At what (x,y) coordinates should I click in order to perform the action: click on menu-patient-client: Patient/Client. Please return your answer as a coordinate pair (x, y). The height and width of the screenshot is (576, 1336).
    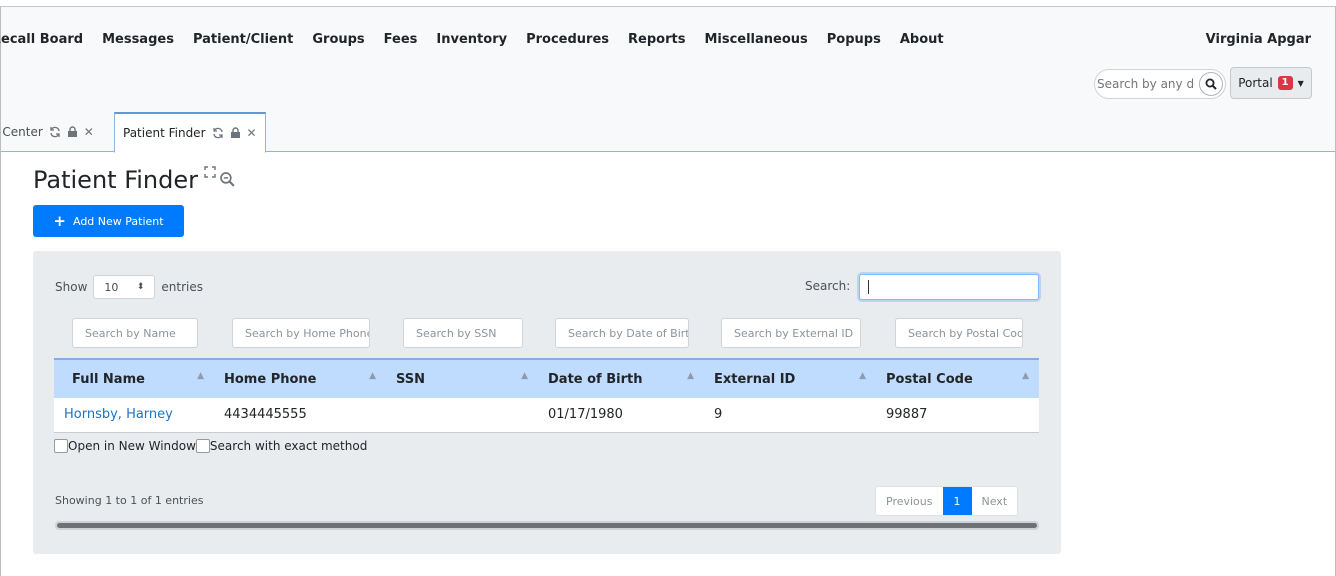
    Looking at the image, I should click on (243, 39).